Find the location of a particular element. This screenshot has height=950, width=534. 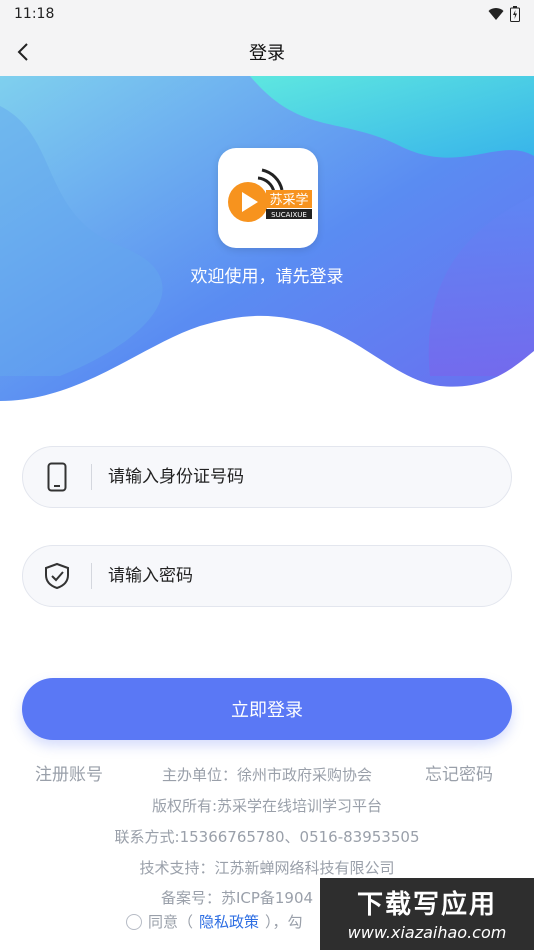

battery-icon is located at coordinates (515, 14).